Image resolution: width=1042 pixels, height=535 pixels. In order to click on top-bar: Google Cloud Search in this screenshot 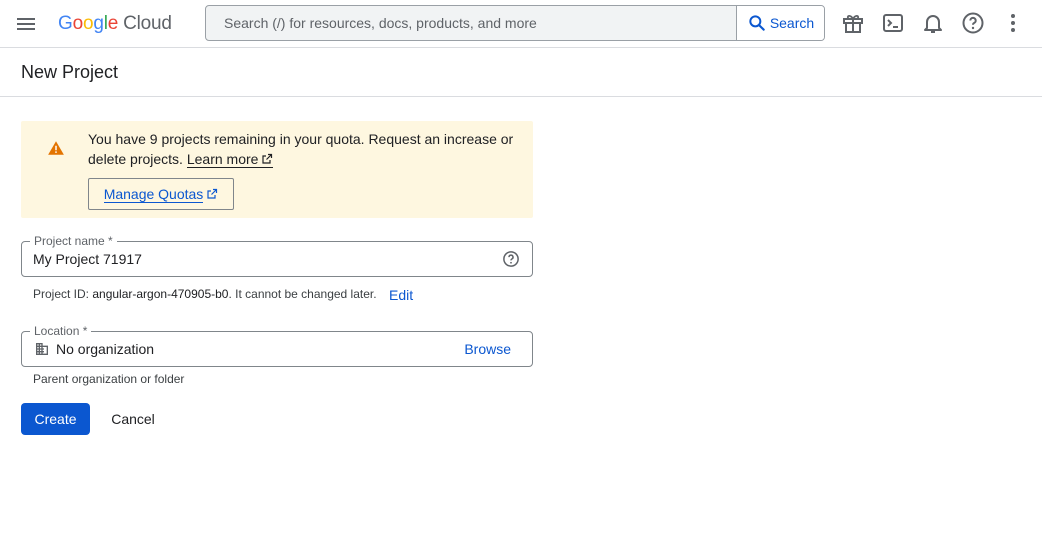, I will do `click(521, 24)`.